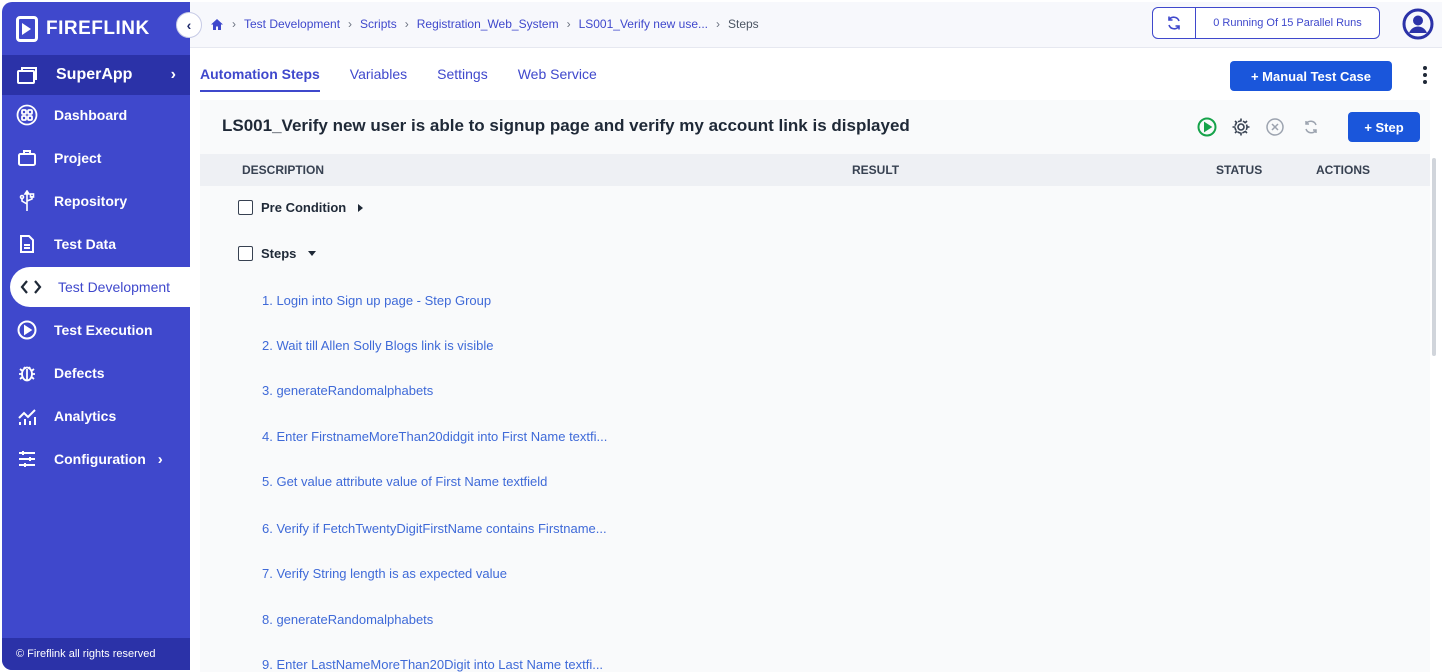 The image size is (1444, 672). Describe the element at coordinates (1434, 257) in the screenshot. I see `vertical-scrollbar` at that location.